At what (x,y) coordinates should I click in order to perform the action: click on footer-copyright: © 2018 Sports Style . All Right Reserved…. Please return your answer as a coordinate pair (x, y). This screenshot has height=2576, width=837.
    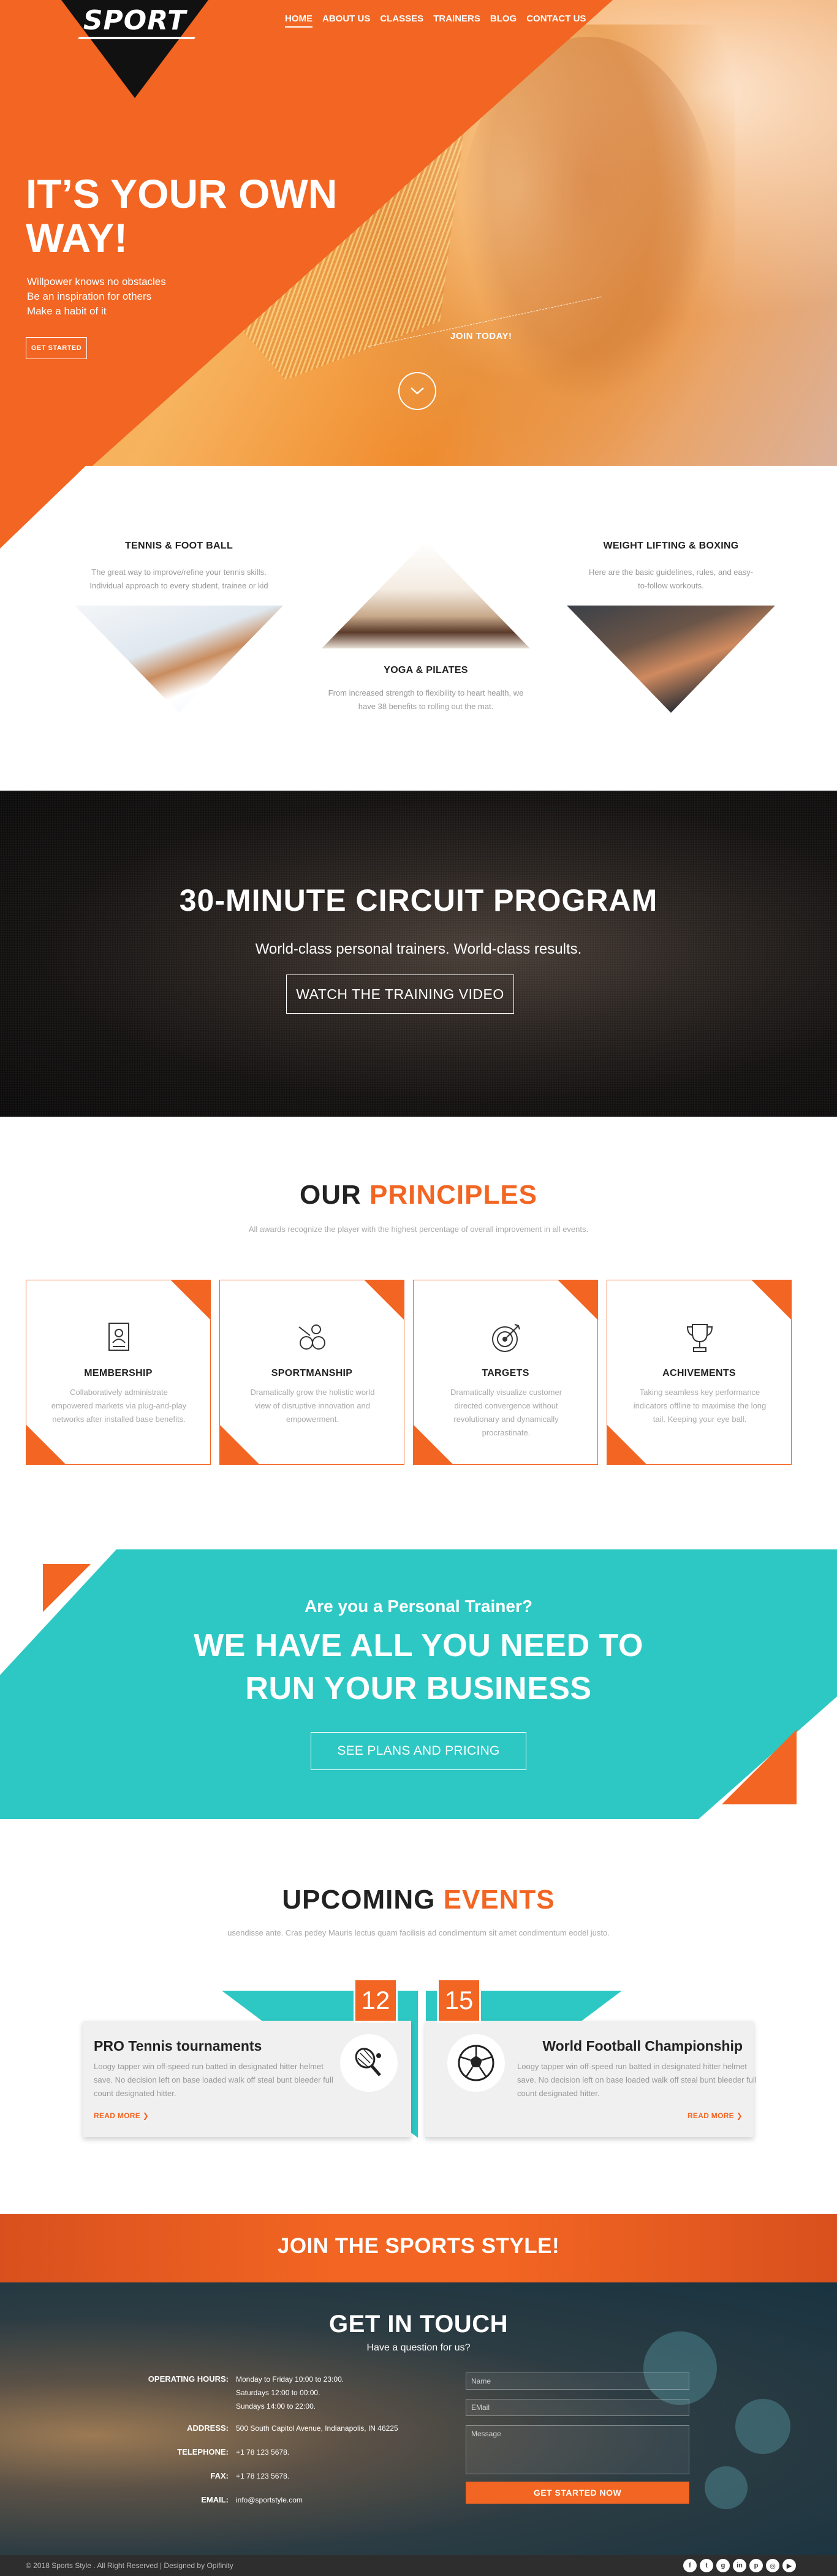
    Looking at the image, I should click on (129, 2565).